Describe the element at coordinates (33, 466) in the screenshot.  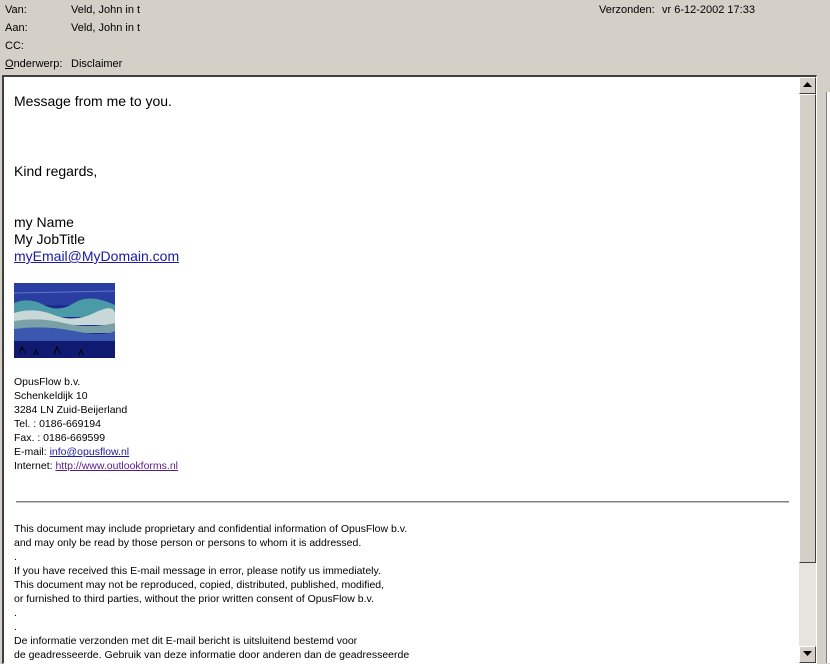
I see `company-internet-label: Internet:` at that location.